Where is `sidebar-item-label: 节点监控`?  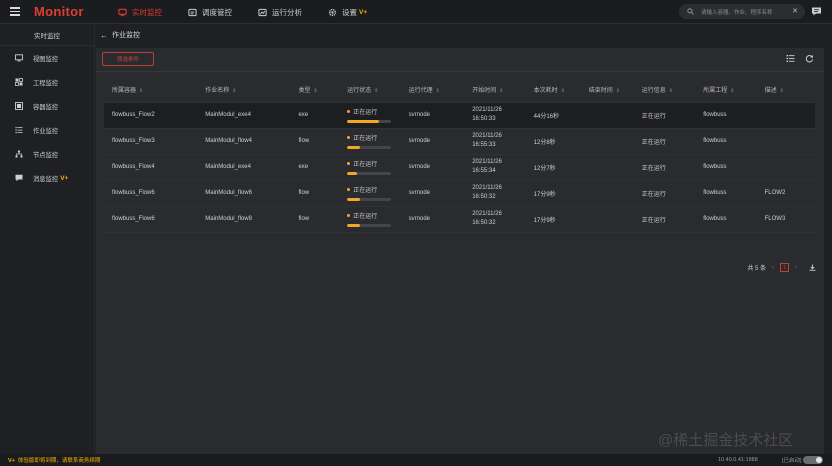 sidebar-item-label: 节点监控 is located at coordinates (46, 155).